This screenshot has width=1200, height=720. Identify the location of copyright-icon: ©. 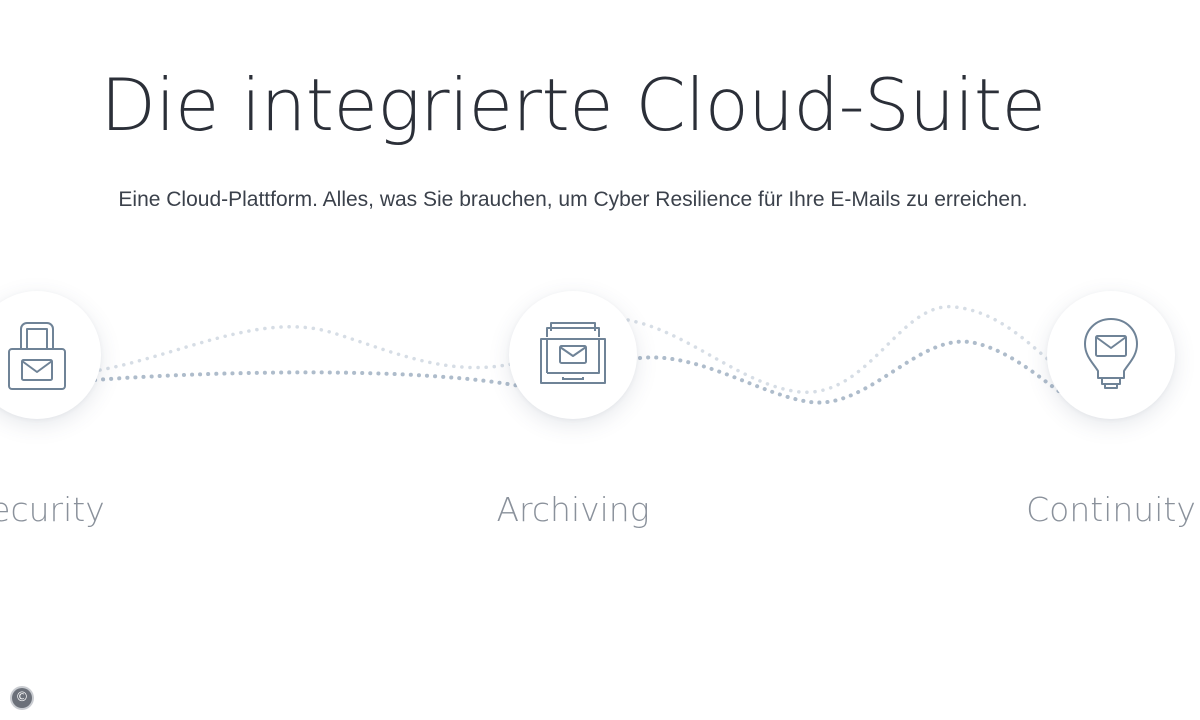
(22, 698).